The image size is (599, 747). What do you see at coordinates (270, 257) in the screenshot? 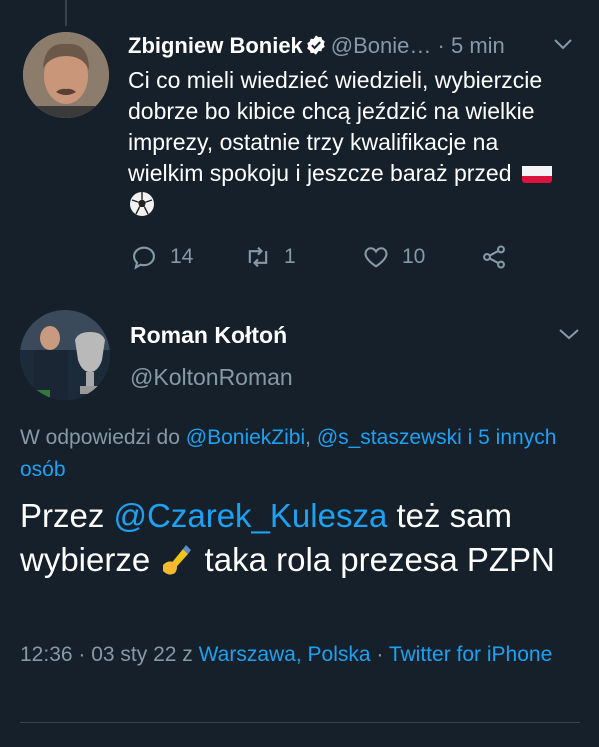
I see `retweet-action: 1` at bounding box center [270, 257].